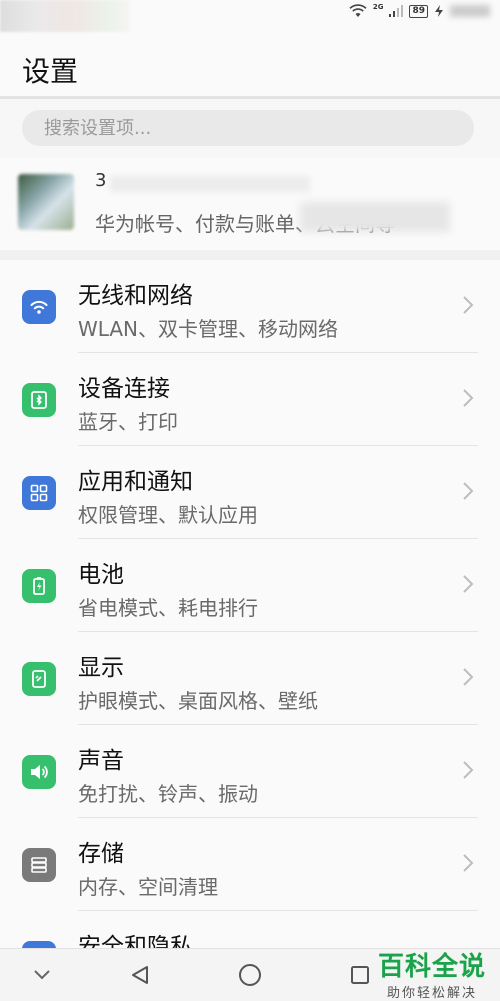 This screenshot has width=500, height=1001. Describe the element at coordinates (135, 482) in the screenshot. I see `settings-item-title: 应用和通知` at that location.